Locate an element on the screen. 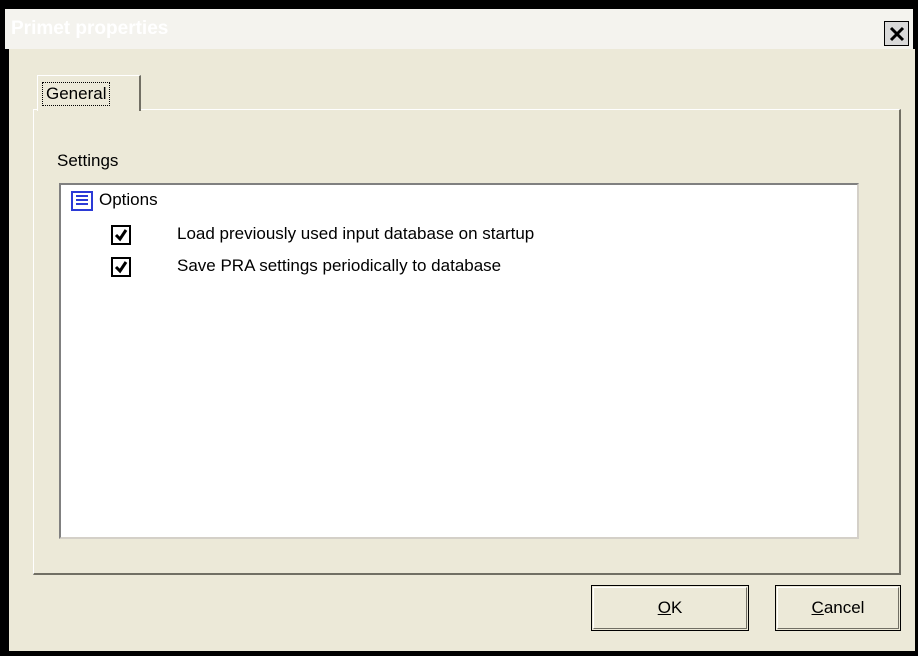 The width and height of the screenshot is (918, 656). settings-group-label: Settings is located at coordinates (88, 160).